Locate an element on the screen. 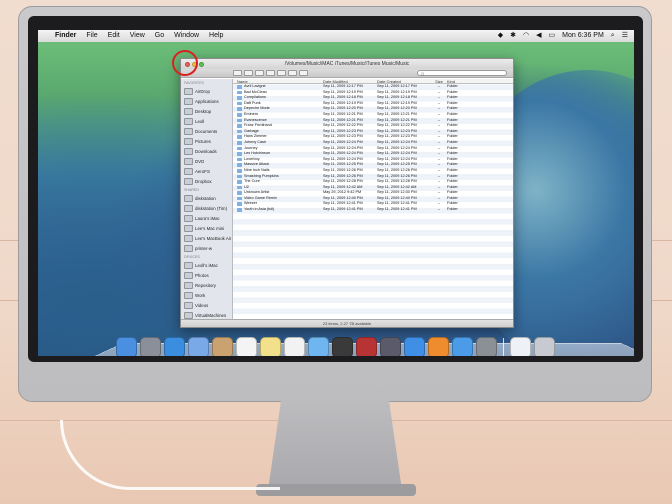  sidebar-item-label: Work is located at coordinates (200, 295).